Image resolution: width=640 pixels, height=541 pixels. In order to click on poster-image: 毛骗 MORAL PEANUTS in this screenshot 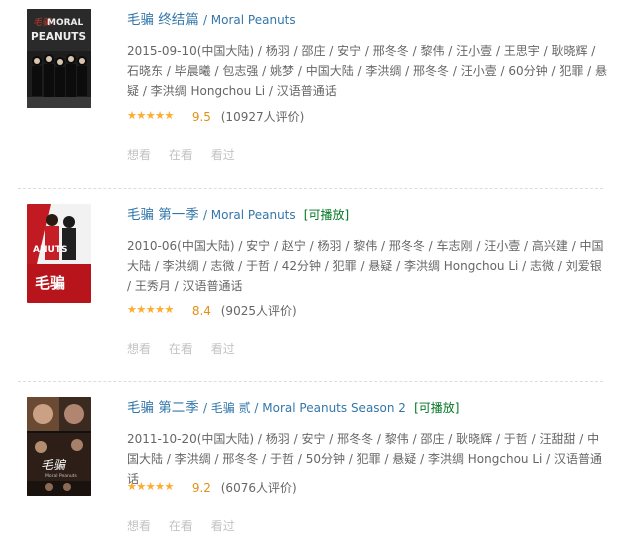, I will do `click(59, 58)`.